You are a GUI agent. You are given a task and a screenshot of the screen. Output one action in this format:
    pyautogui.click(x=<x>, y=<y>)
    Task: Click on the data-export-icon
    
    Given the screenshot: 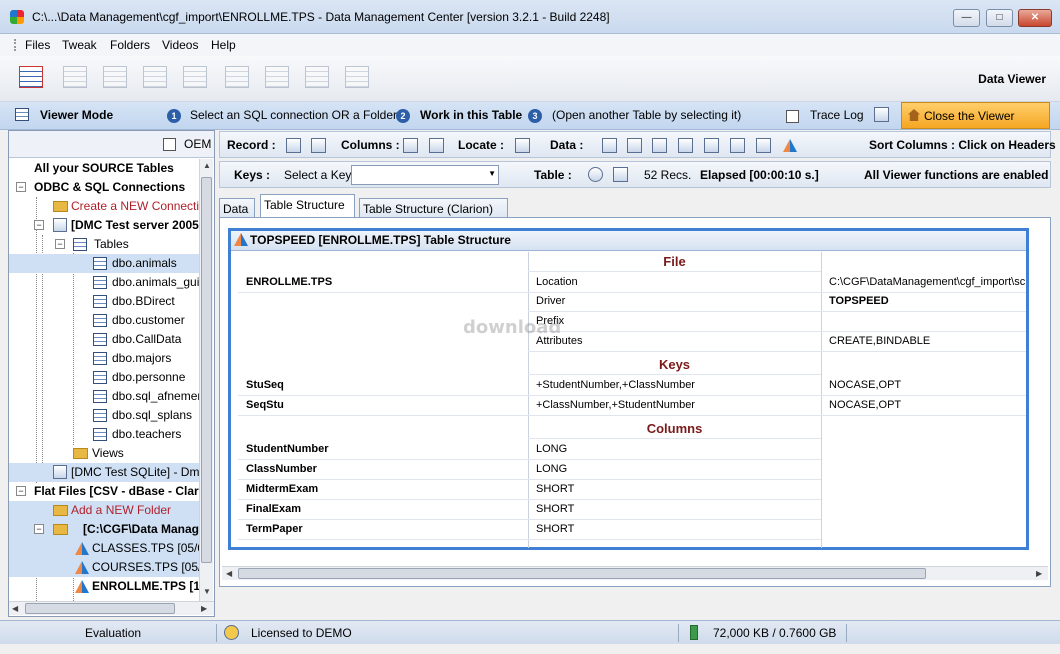 What is the action you would take?
    pyautogui.click(x=711, y=145)
    